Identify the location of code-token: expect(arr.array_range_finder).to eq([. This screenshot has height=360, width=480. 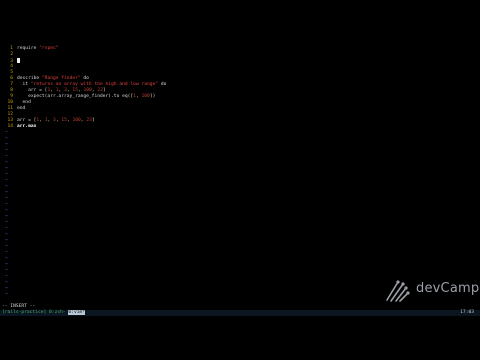
(75, 96).